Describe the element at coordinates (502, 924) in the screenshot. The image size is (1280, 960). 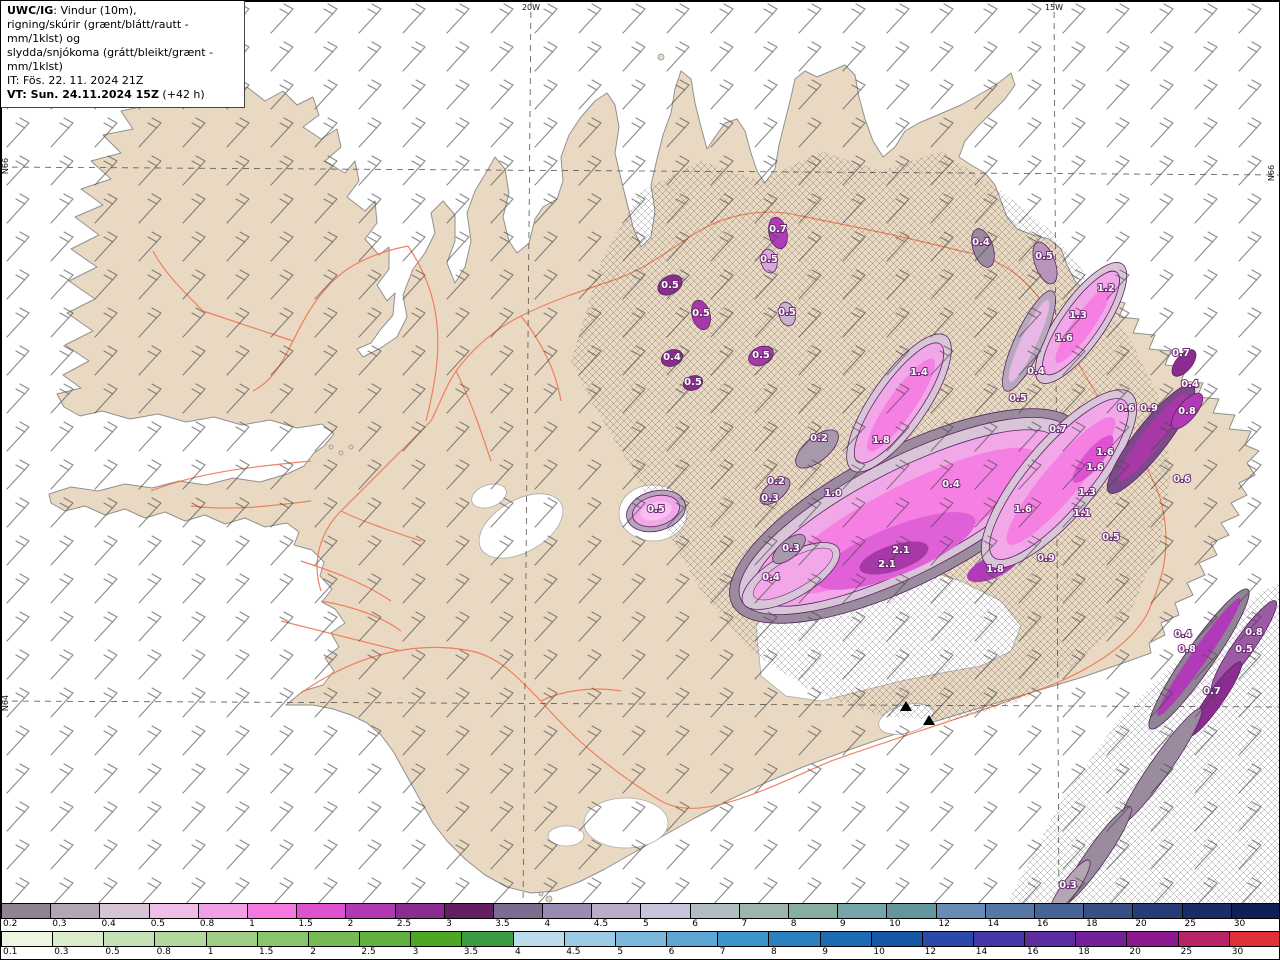
I see `scale-tick-label: 3.5` at that location.